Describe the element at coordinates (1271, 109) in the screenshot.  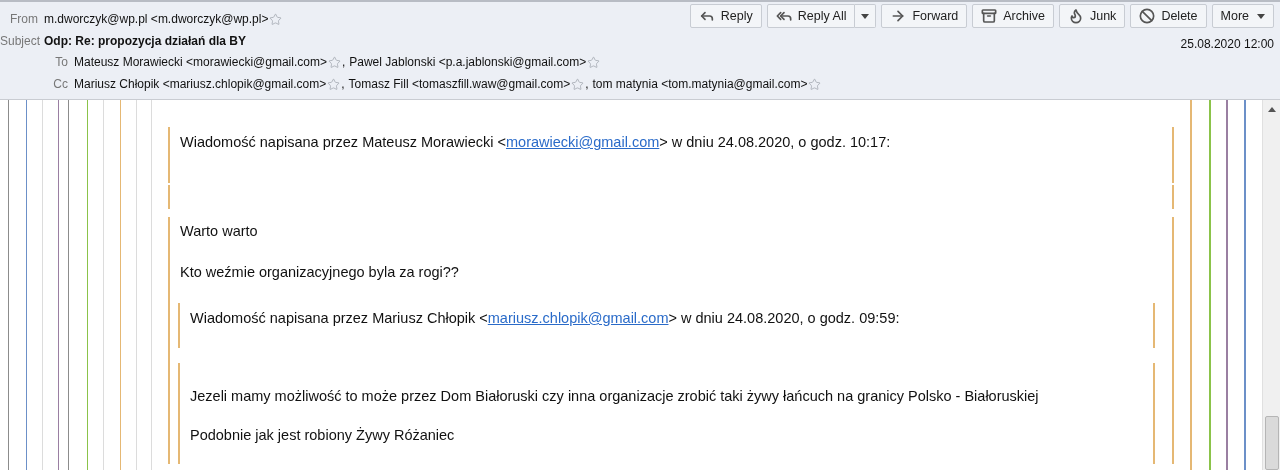
I see `scroll-up-icon` at that location.